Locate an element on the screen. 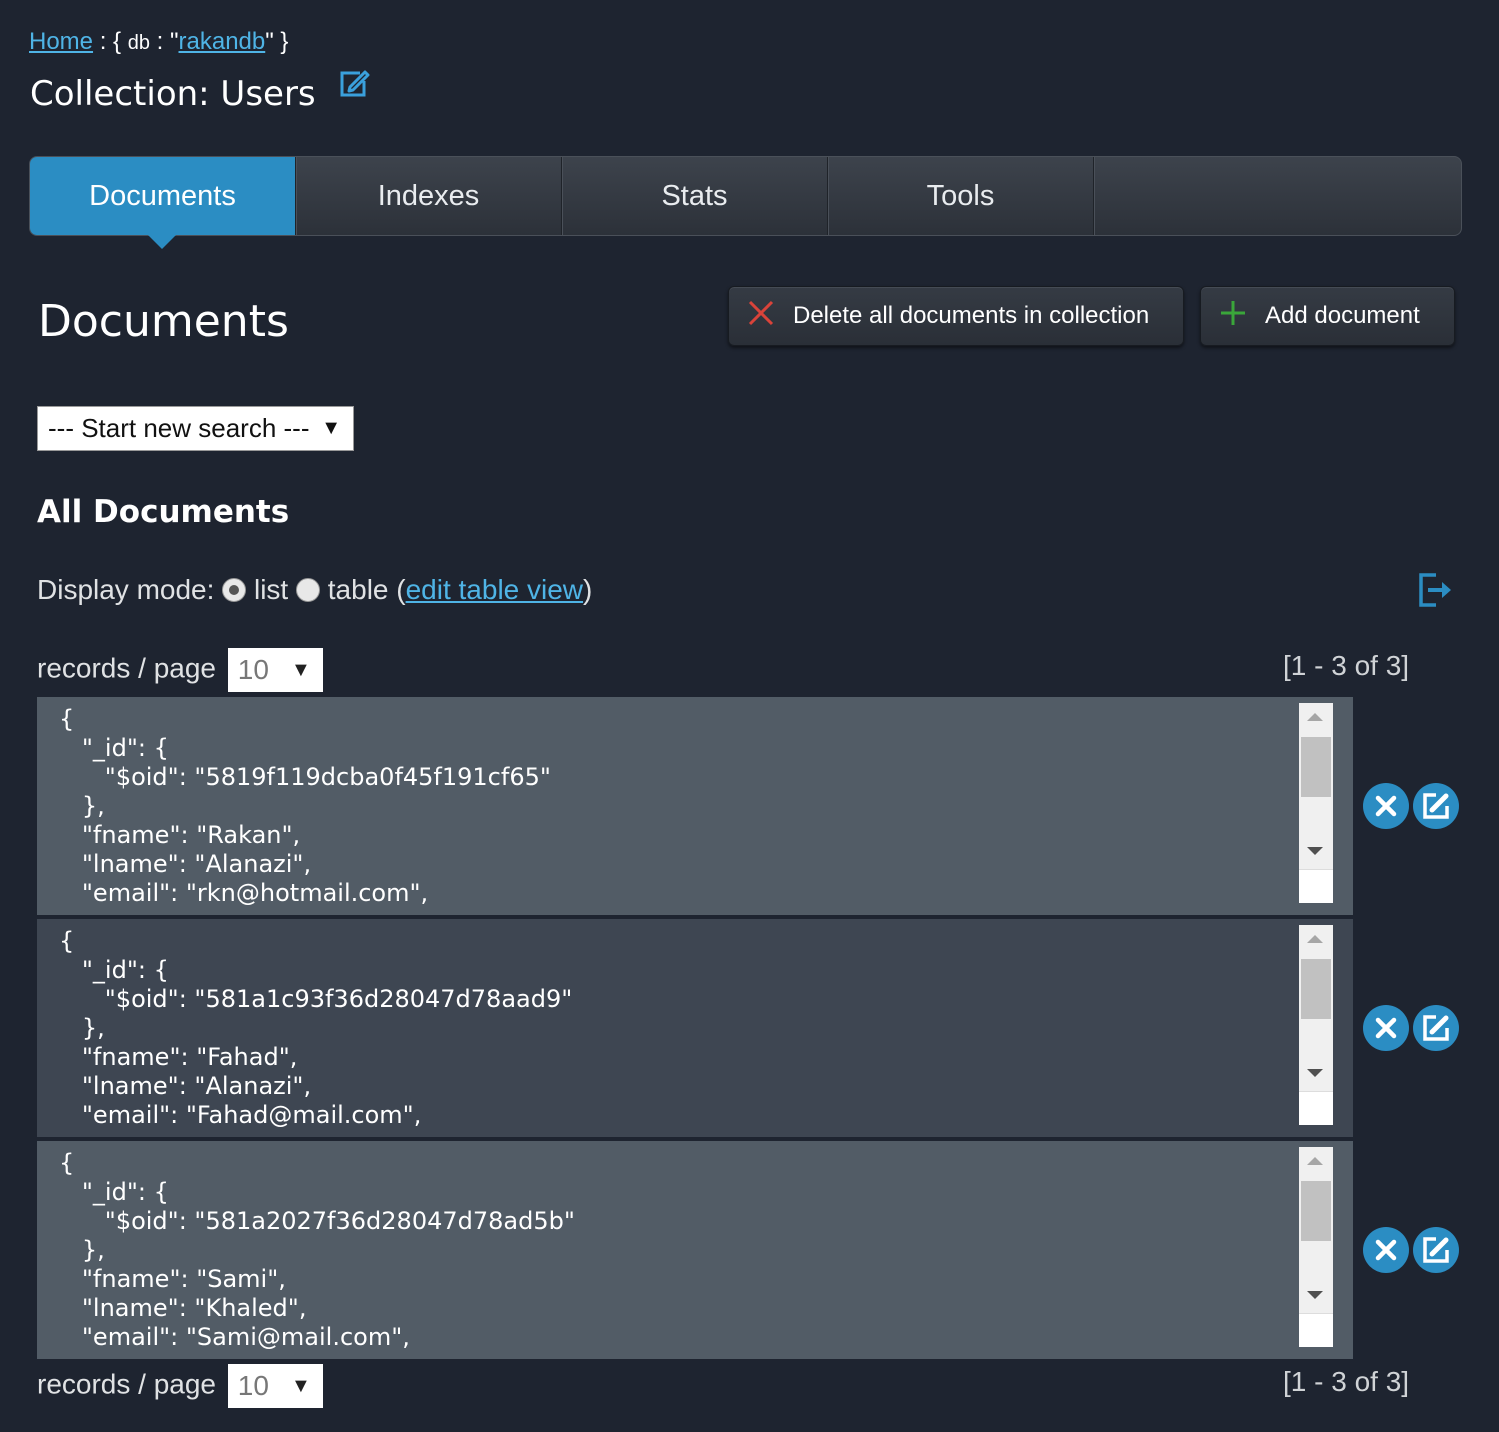  breadcrumb: Home : { db : "rakandb" } is located at coordinates (158, 42).